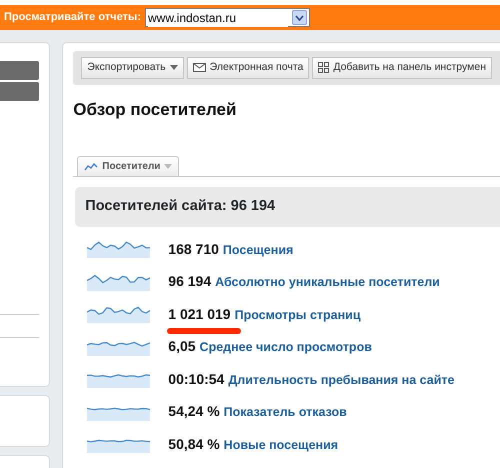 Image resolution: width=500 pixels, height=468 pixels. What do you see at coordinates (155, 109) in the screenshot?
I see `page-title: Обзор посетителей` at bounding box center [155, 109].